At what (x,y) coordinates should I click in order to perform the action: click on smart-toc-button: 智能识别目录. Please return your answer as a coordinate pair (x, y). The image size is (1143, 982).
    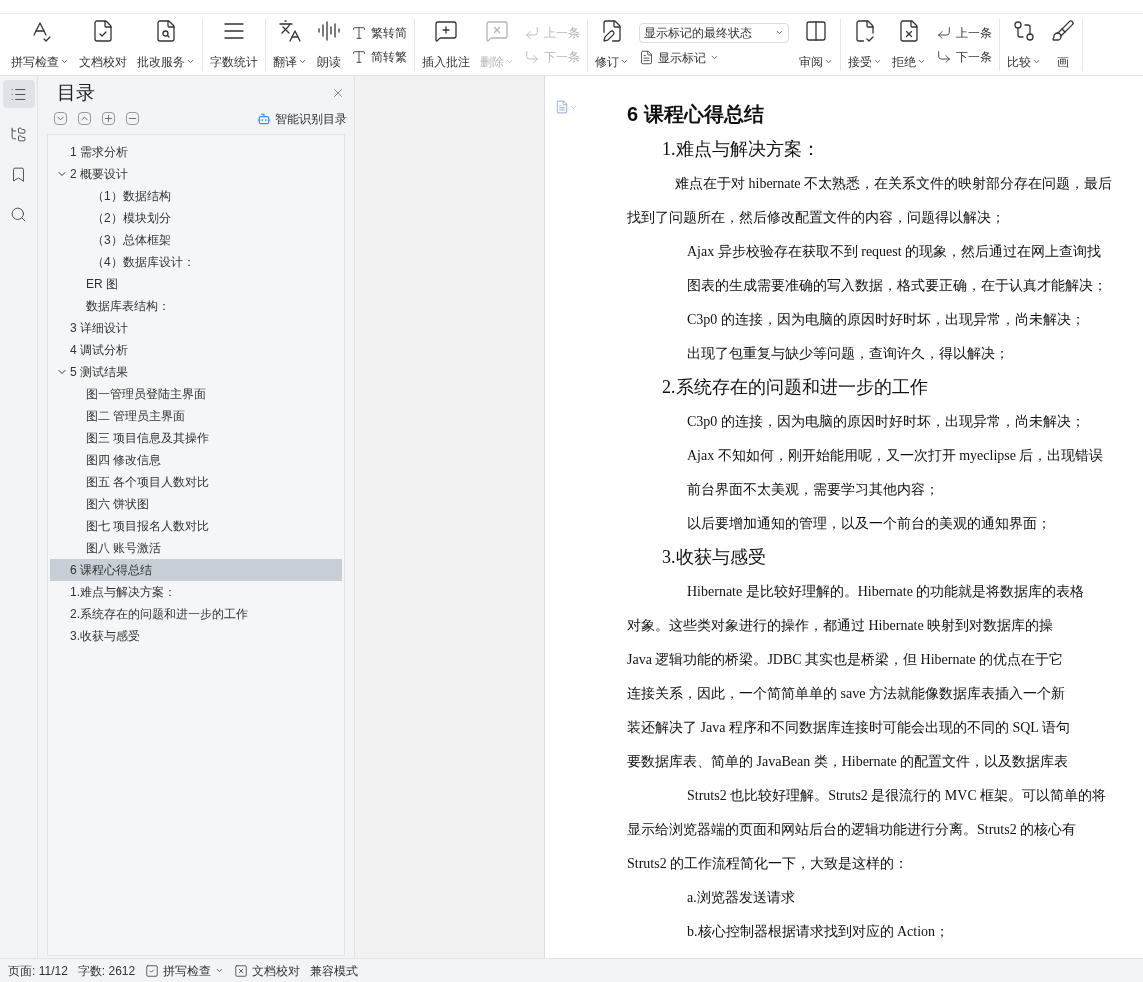
    Looking at the image, I should click on (302, 118).